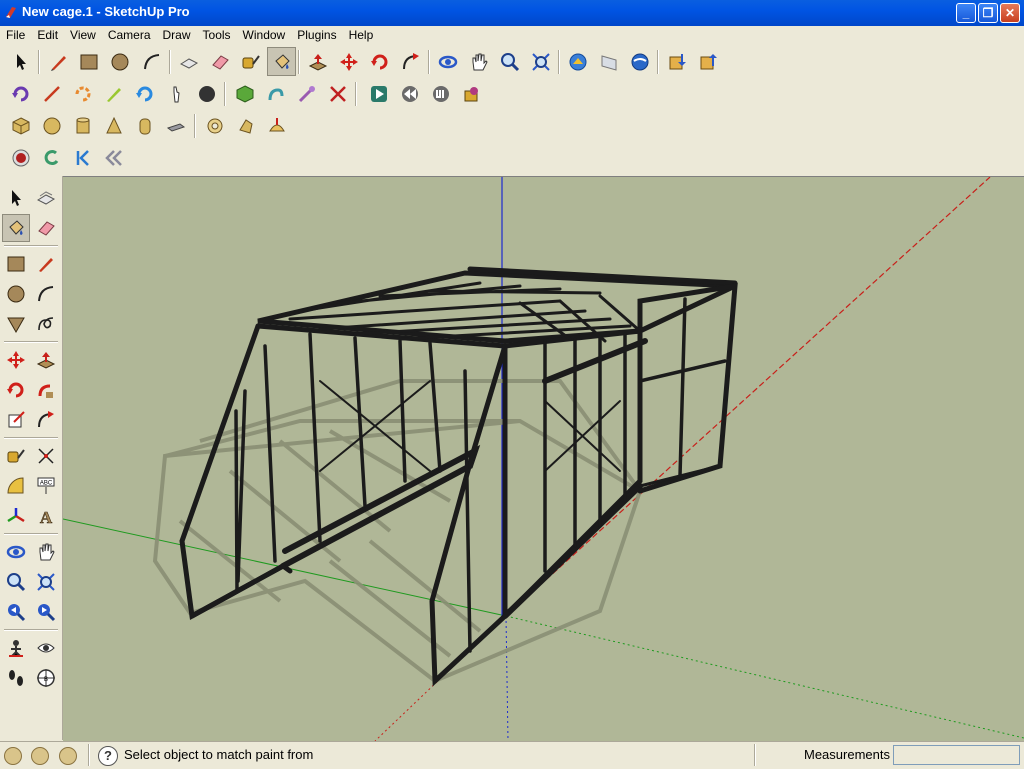  What do you see at coordinates (707, 61) in the screenshot?
I see `export-icon` at bounding box center [707, 61].